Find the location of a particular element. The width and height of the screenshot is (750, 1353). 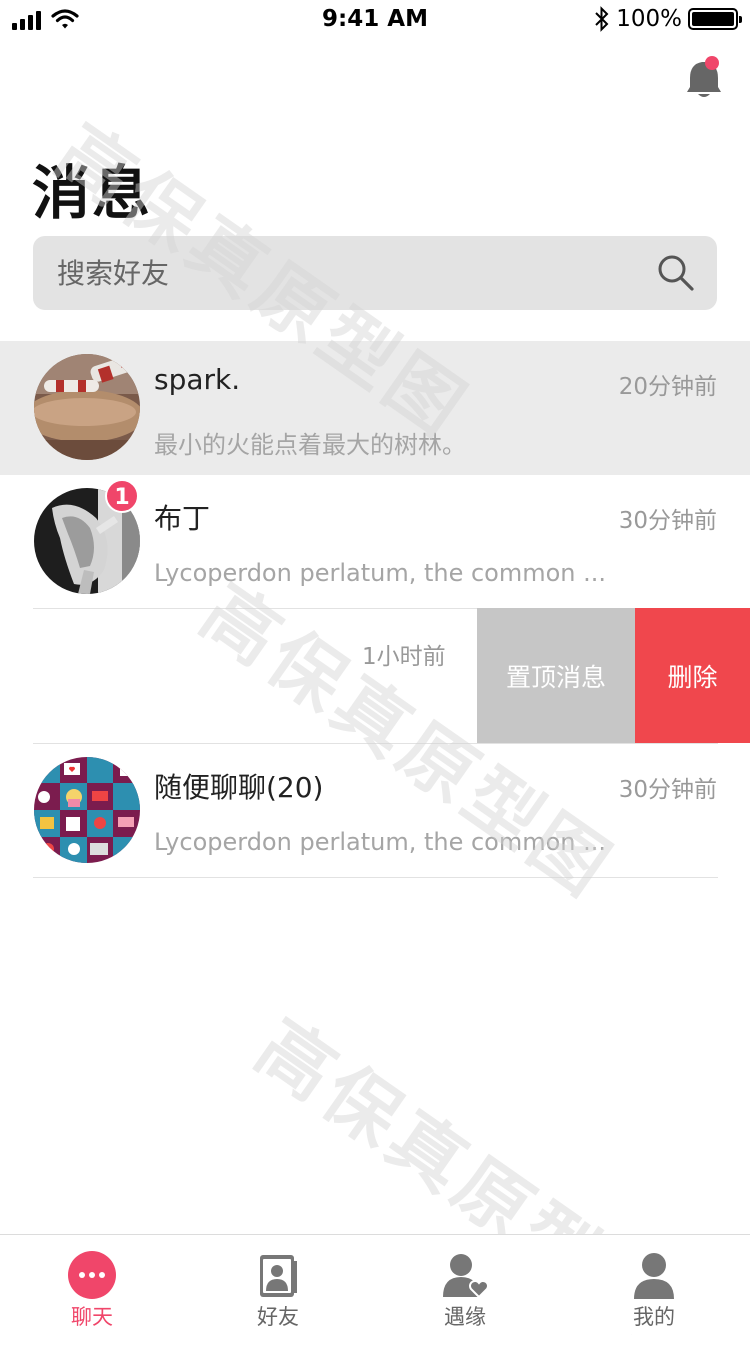

match-icon is located at coordinates (466, 1276).